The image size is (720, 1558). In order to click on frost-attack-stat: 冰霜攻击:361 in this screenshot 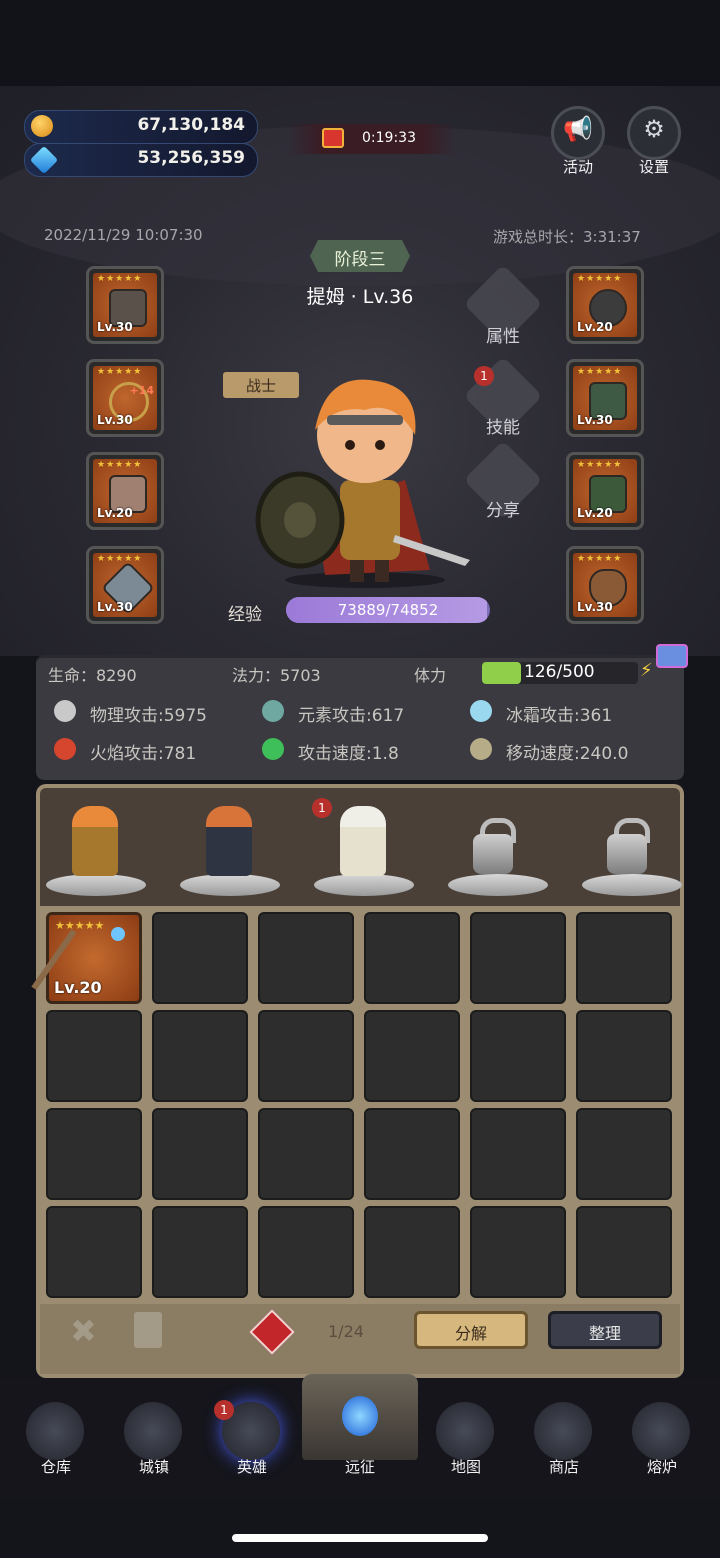, I will do `click(559, 716)`.